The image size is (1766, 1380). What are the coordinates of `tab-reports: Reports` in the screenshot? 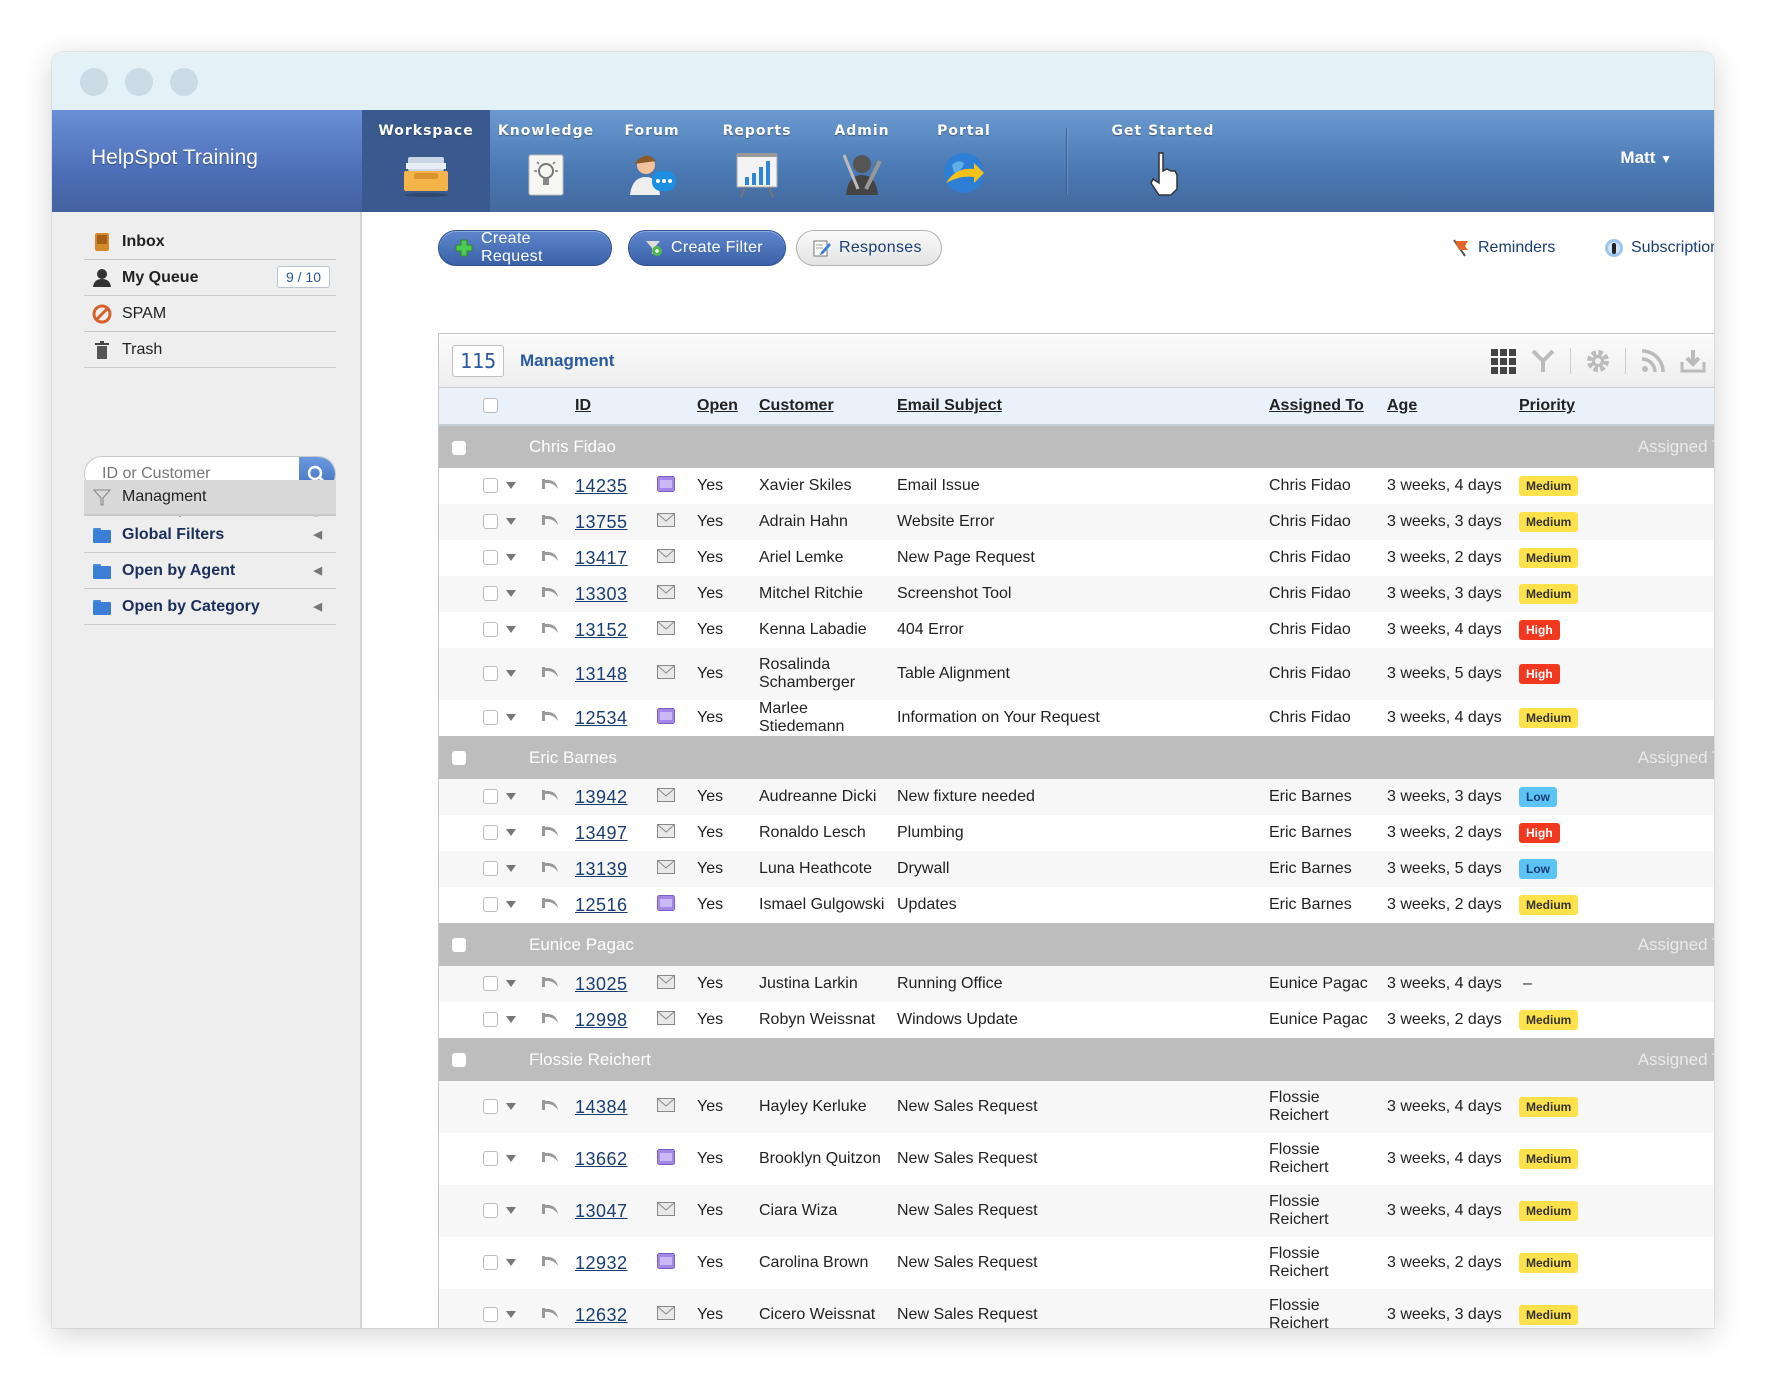 It's located at (757, 161).